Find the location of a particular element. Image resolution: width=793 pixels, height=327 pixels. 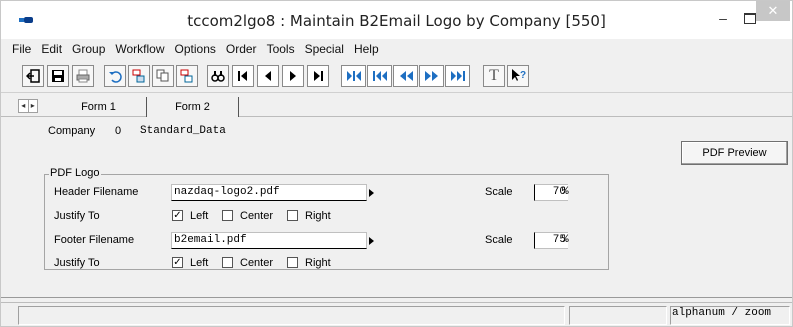

header-scale-label: Scale is located at coordinates (499, 192).